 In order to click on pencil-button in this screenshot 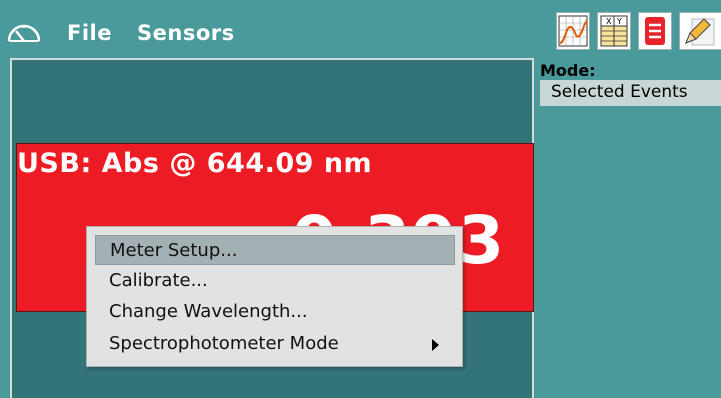, I will do `click(700, 31)`.